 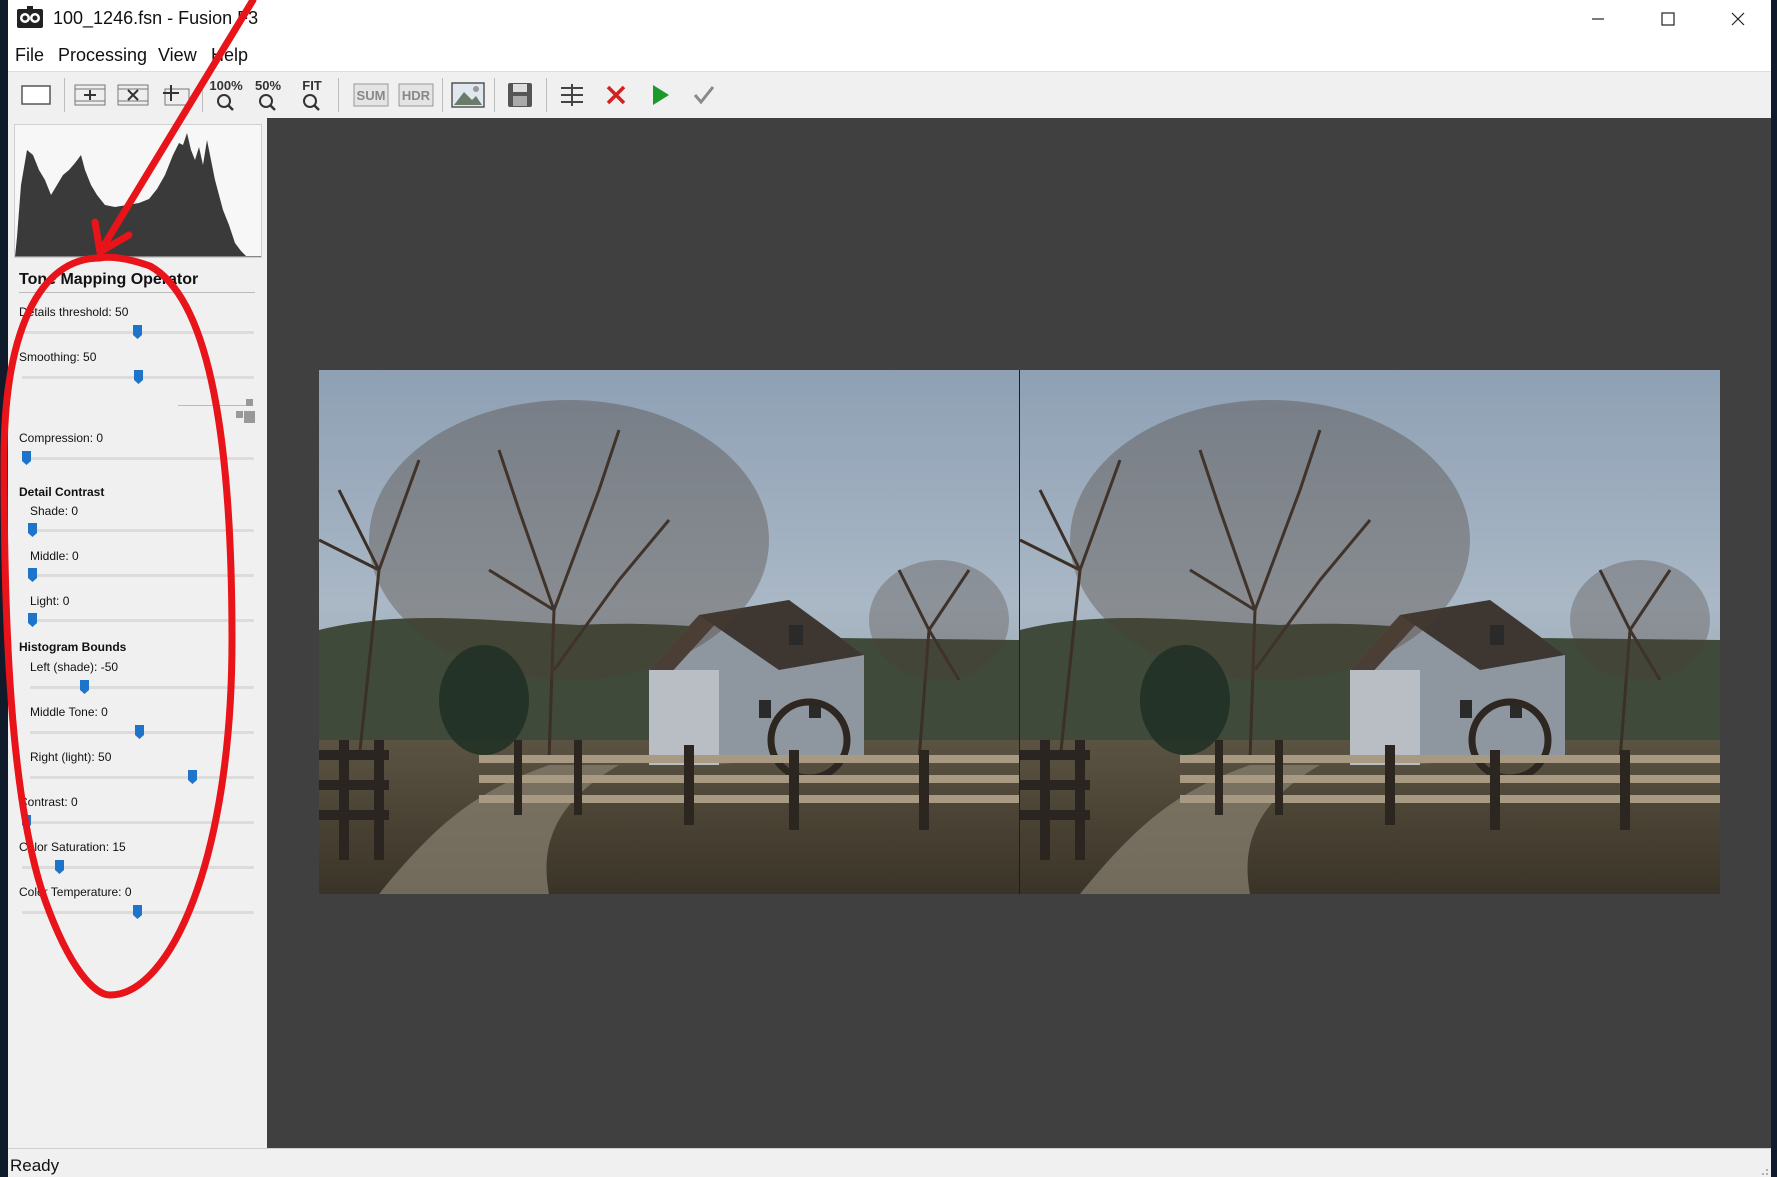 I want to click on light-slider-track, so click(x=142, y=620).